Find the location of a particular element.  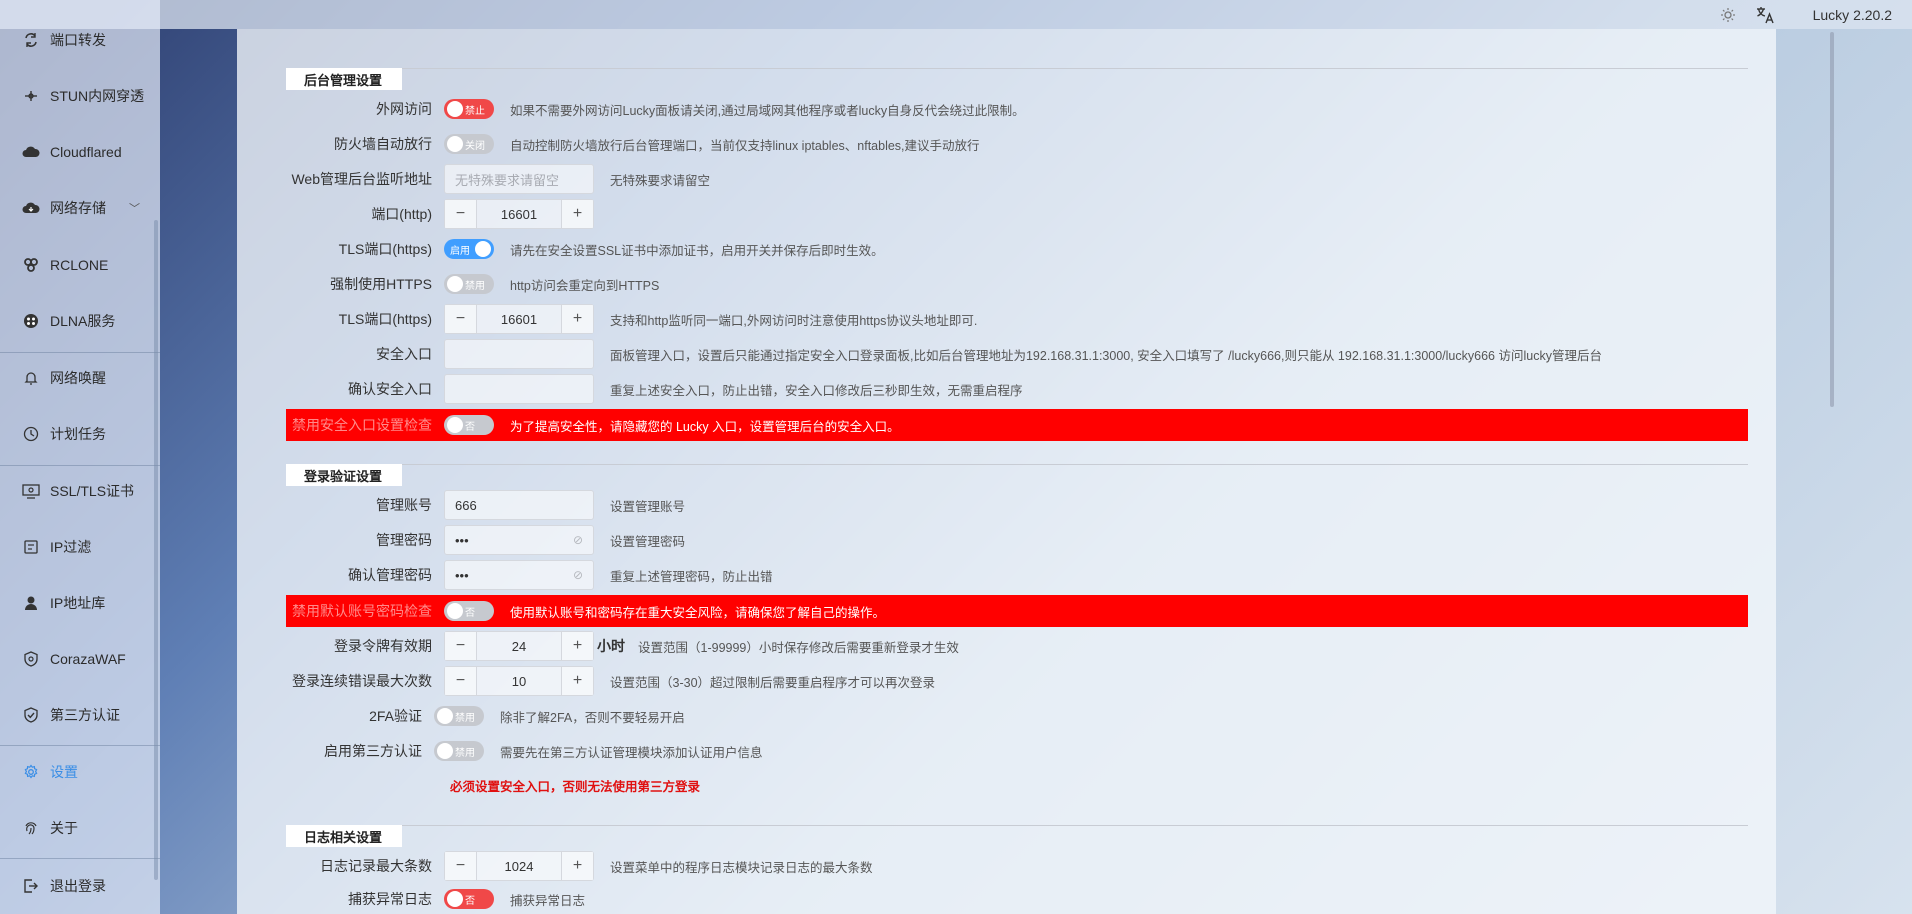

stepper-value: 10 is located at coordinates (519, 681).